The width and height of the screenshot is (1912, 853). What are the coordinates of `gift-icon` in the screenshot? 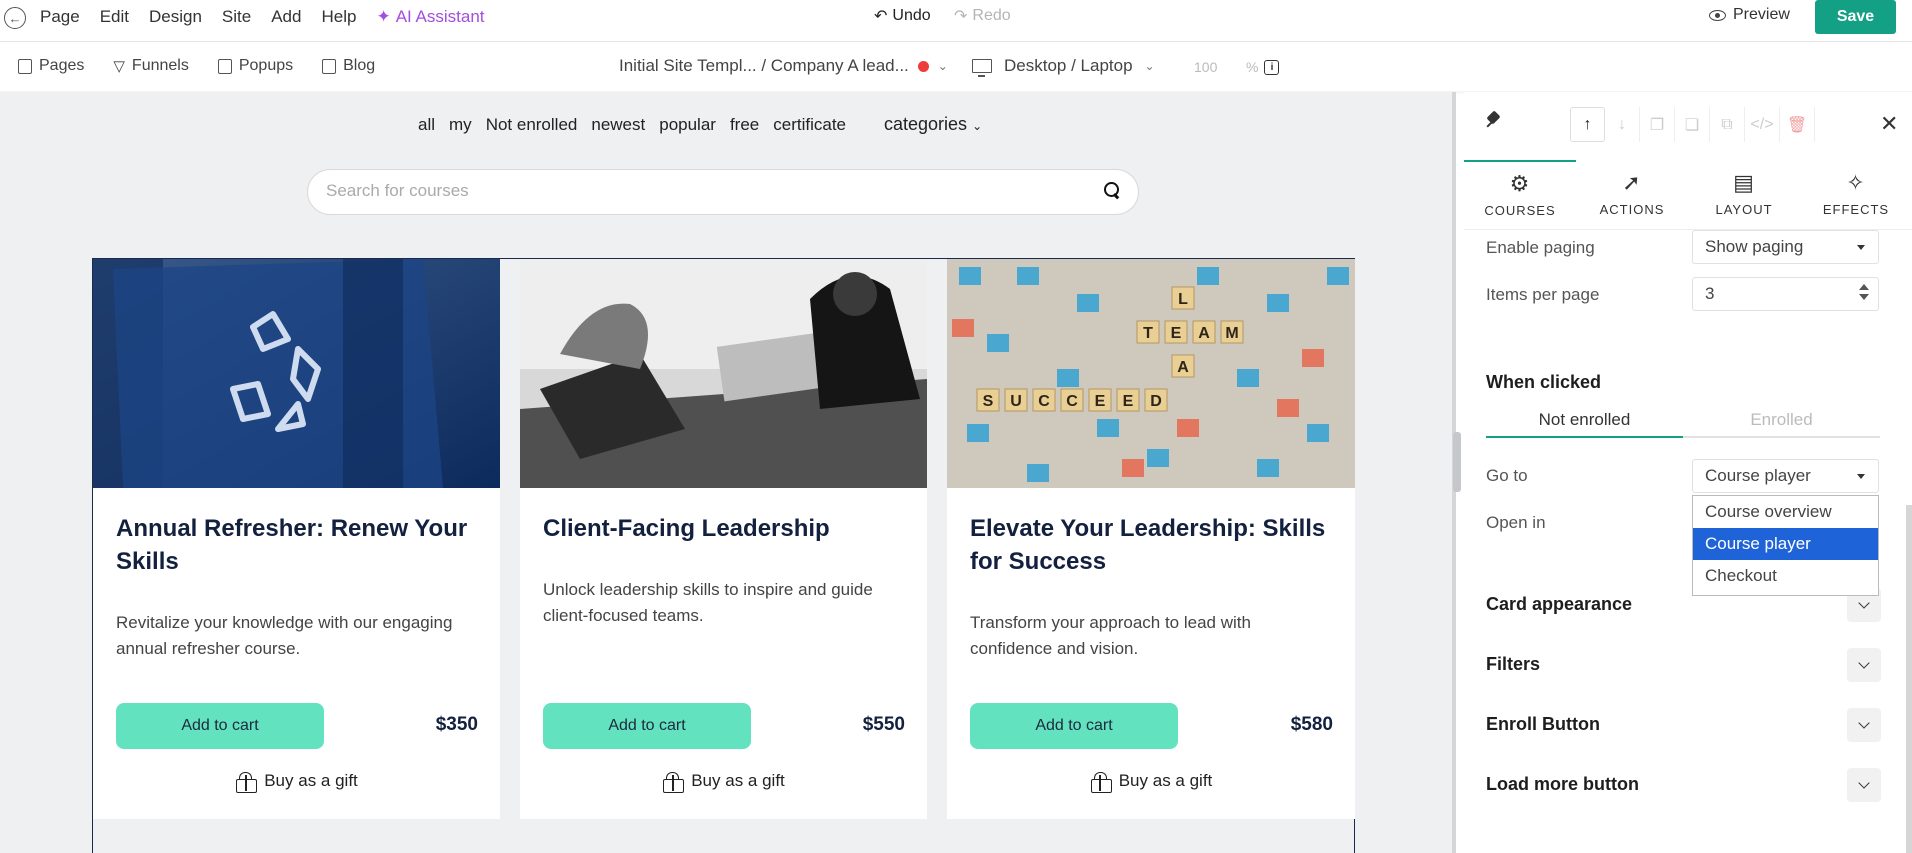 It's located at (1101, 782).